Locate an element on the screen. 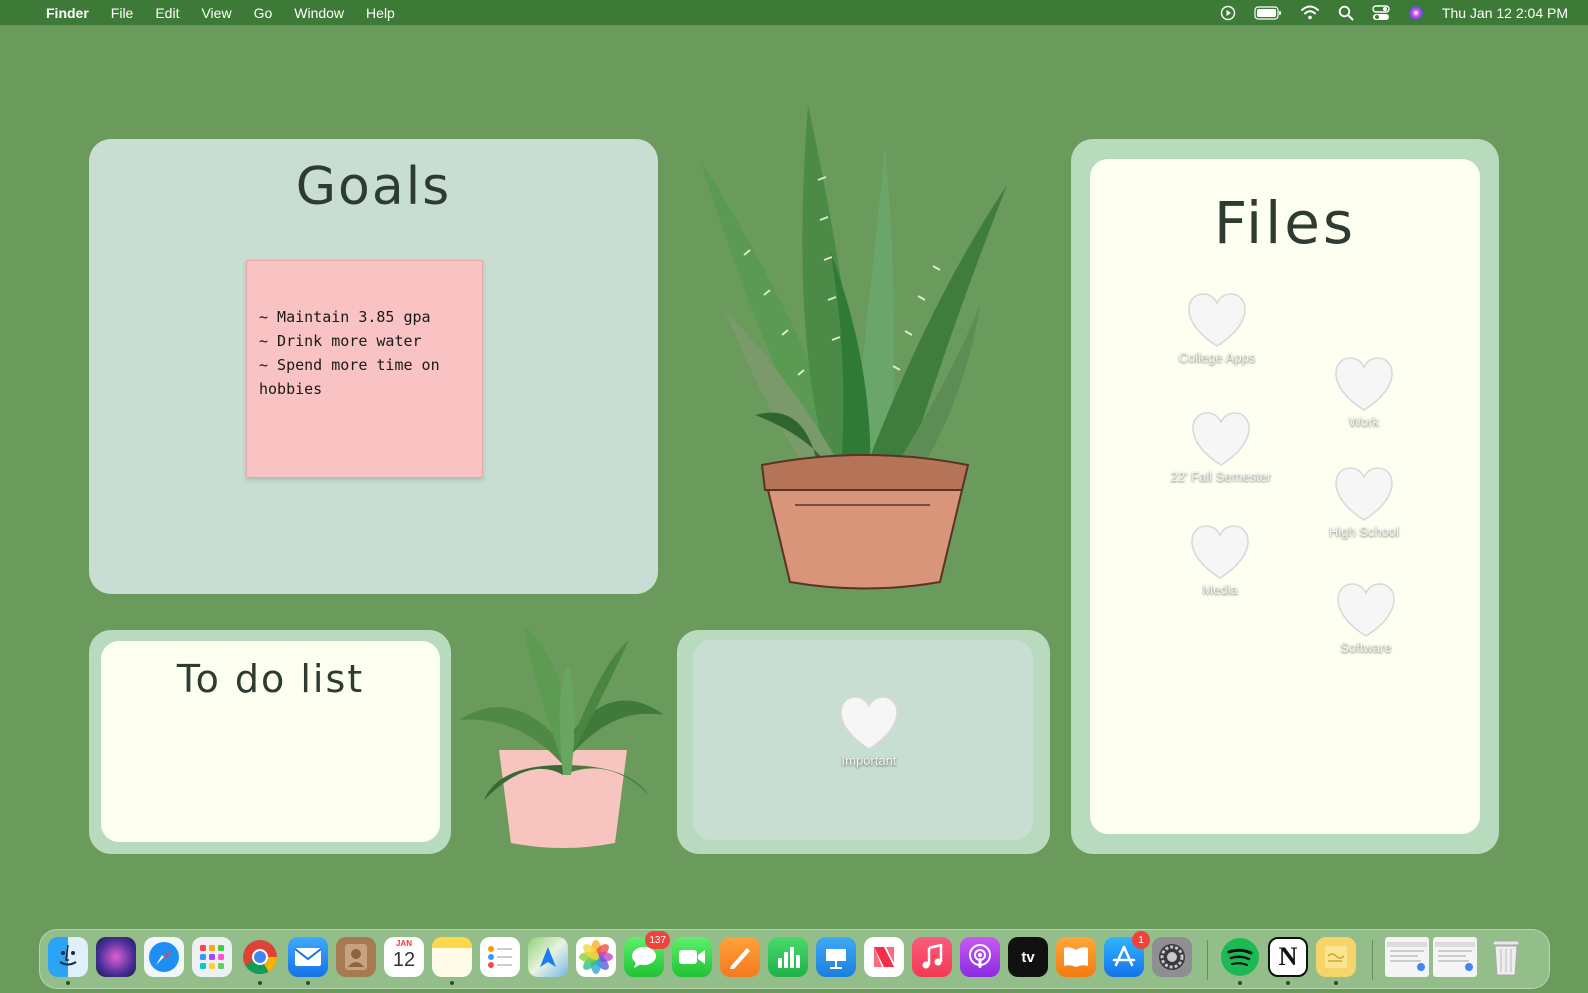  folder-label: Media is located at coordinates (1220, 589).